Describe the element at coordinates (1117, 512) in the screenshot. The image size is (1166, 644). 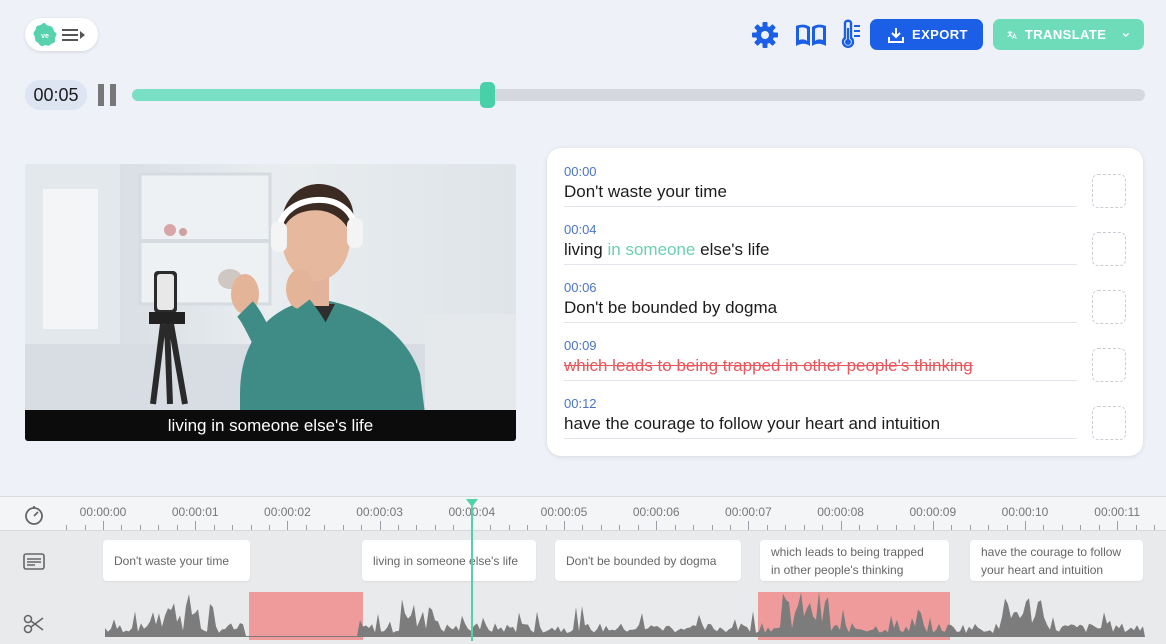
I see `ruler-tick-label: 00:00:11` at that location.